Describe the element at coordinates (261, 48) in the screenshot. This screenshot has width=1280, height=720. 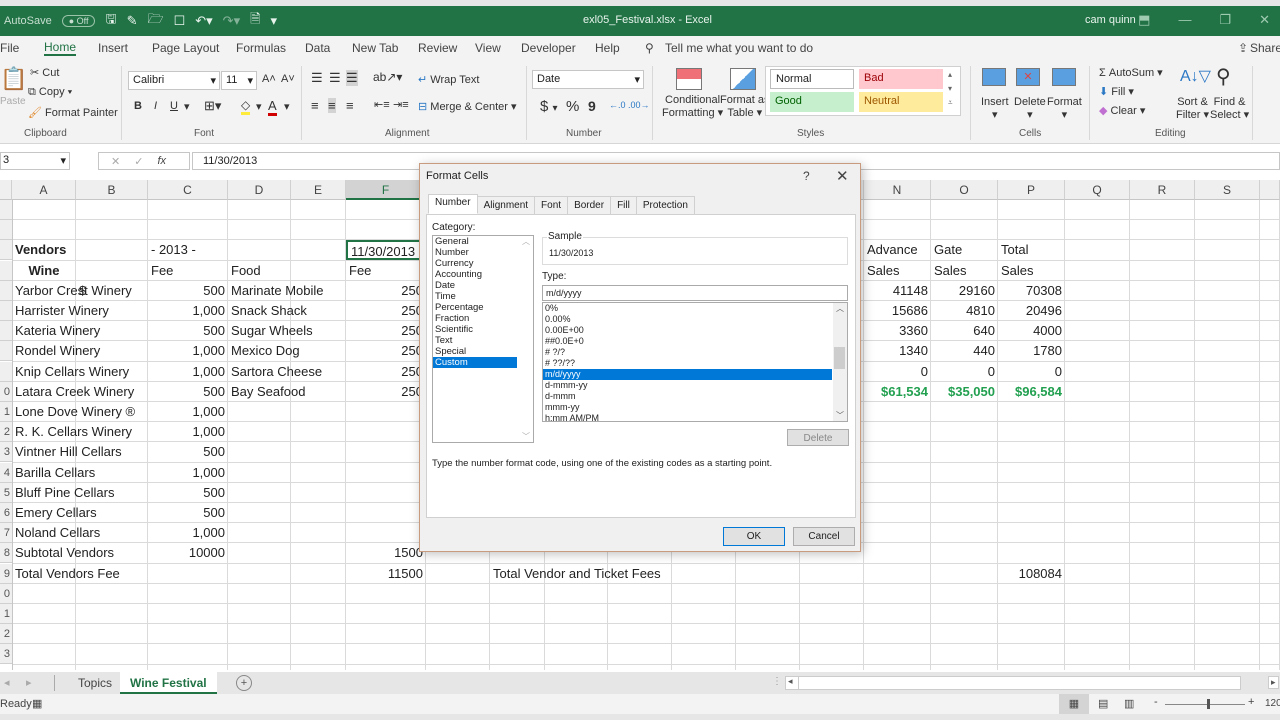
I see `tab-formulas: Formulas` at that location.